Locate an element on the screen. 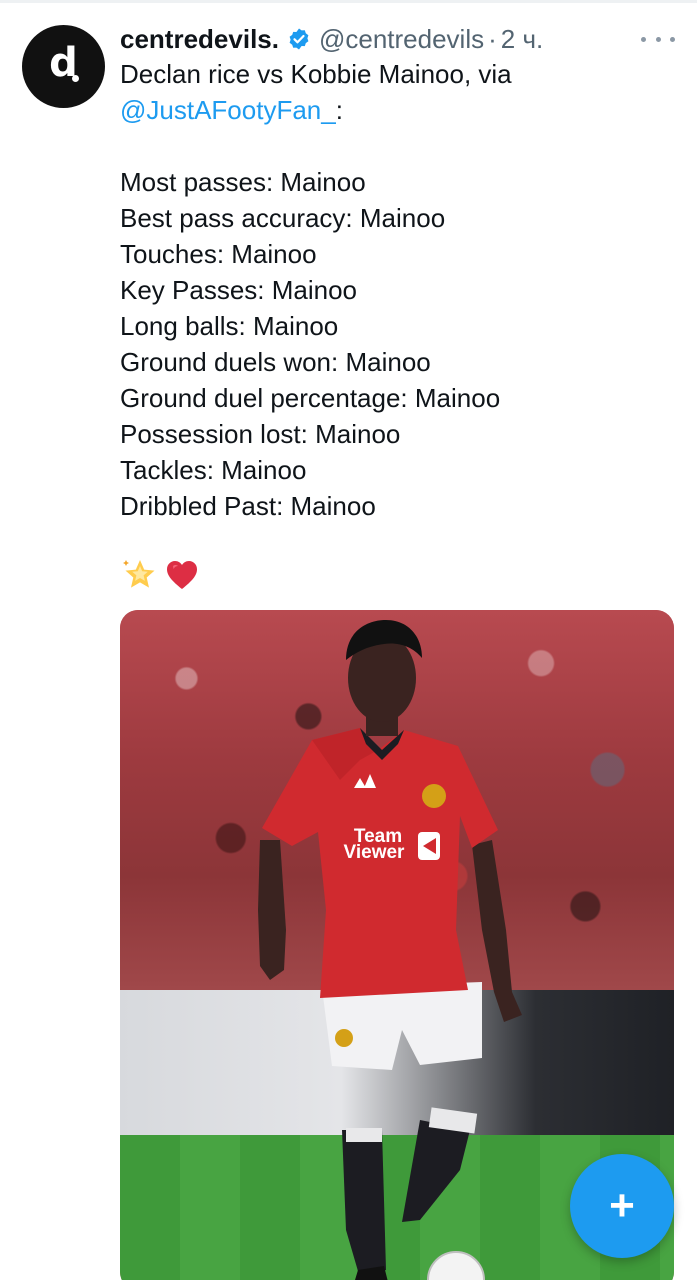 Image resolution: width=697 pixels, height=1280 pixels. stat-line: Key Passes: Mainoo is located at coordinates (239, 290).